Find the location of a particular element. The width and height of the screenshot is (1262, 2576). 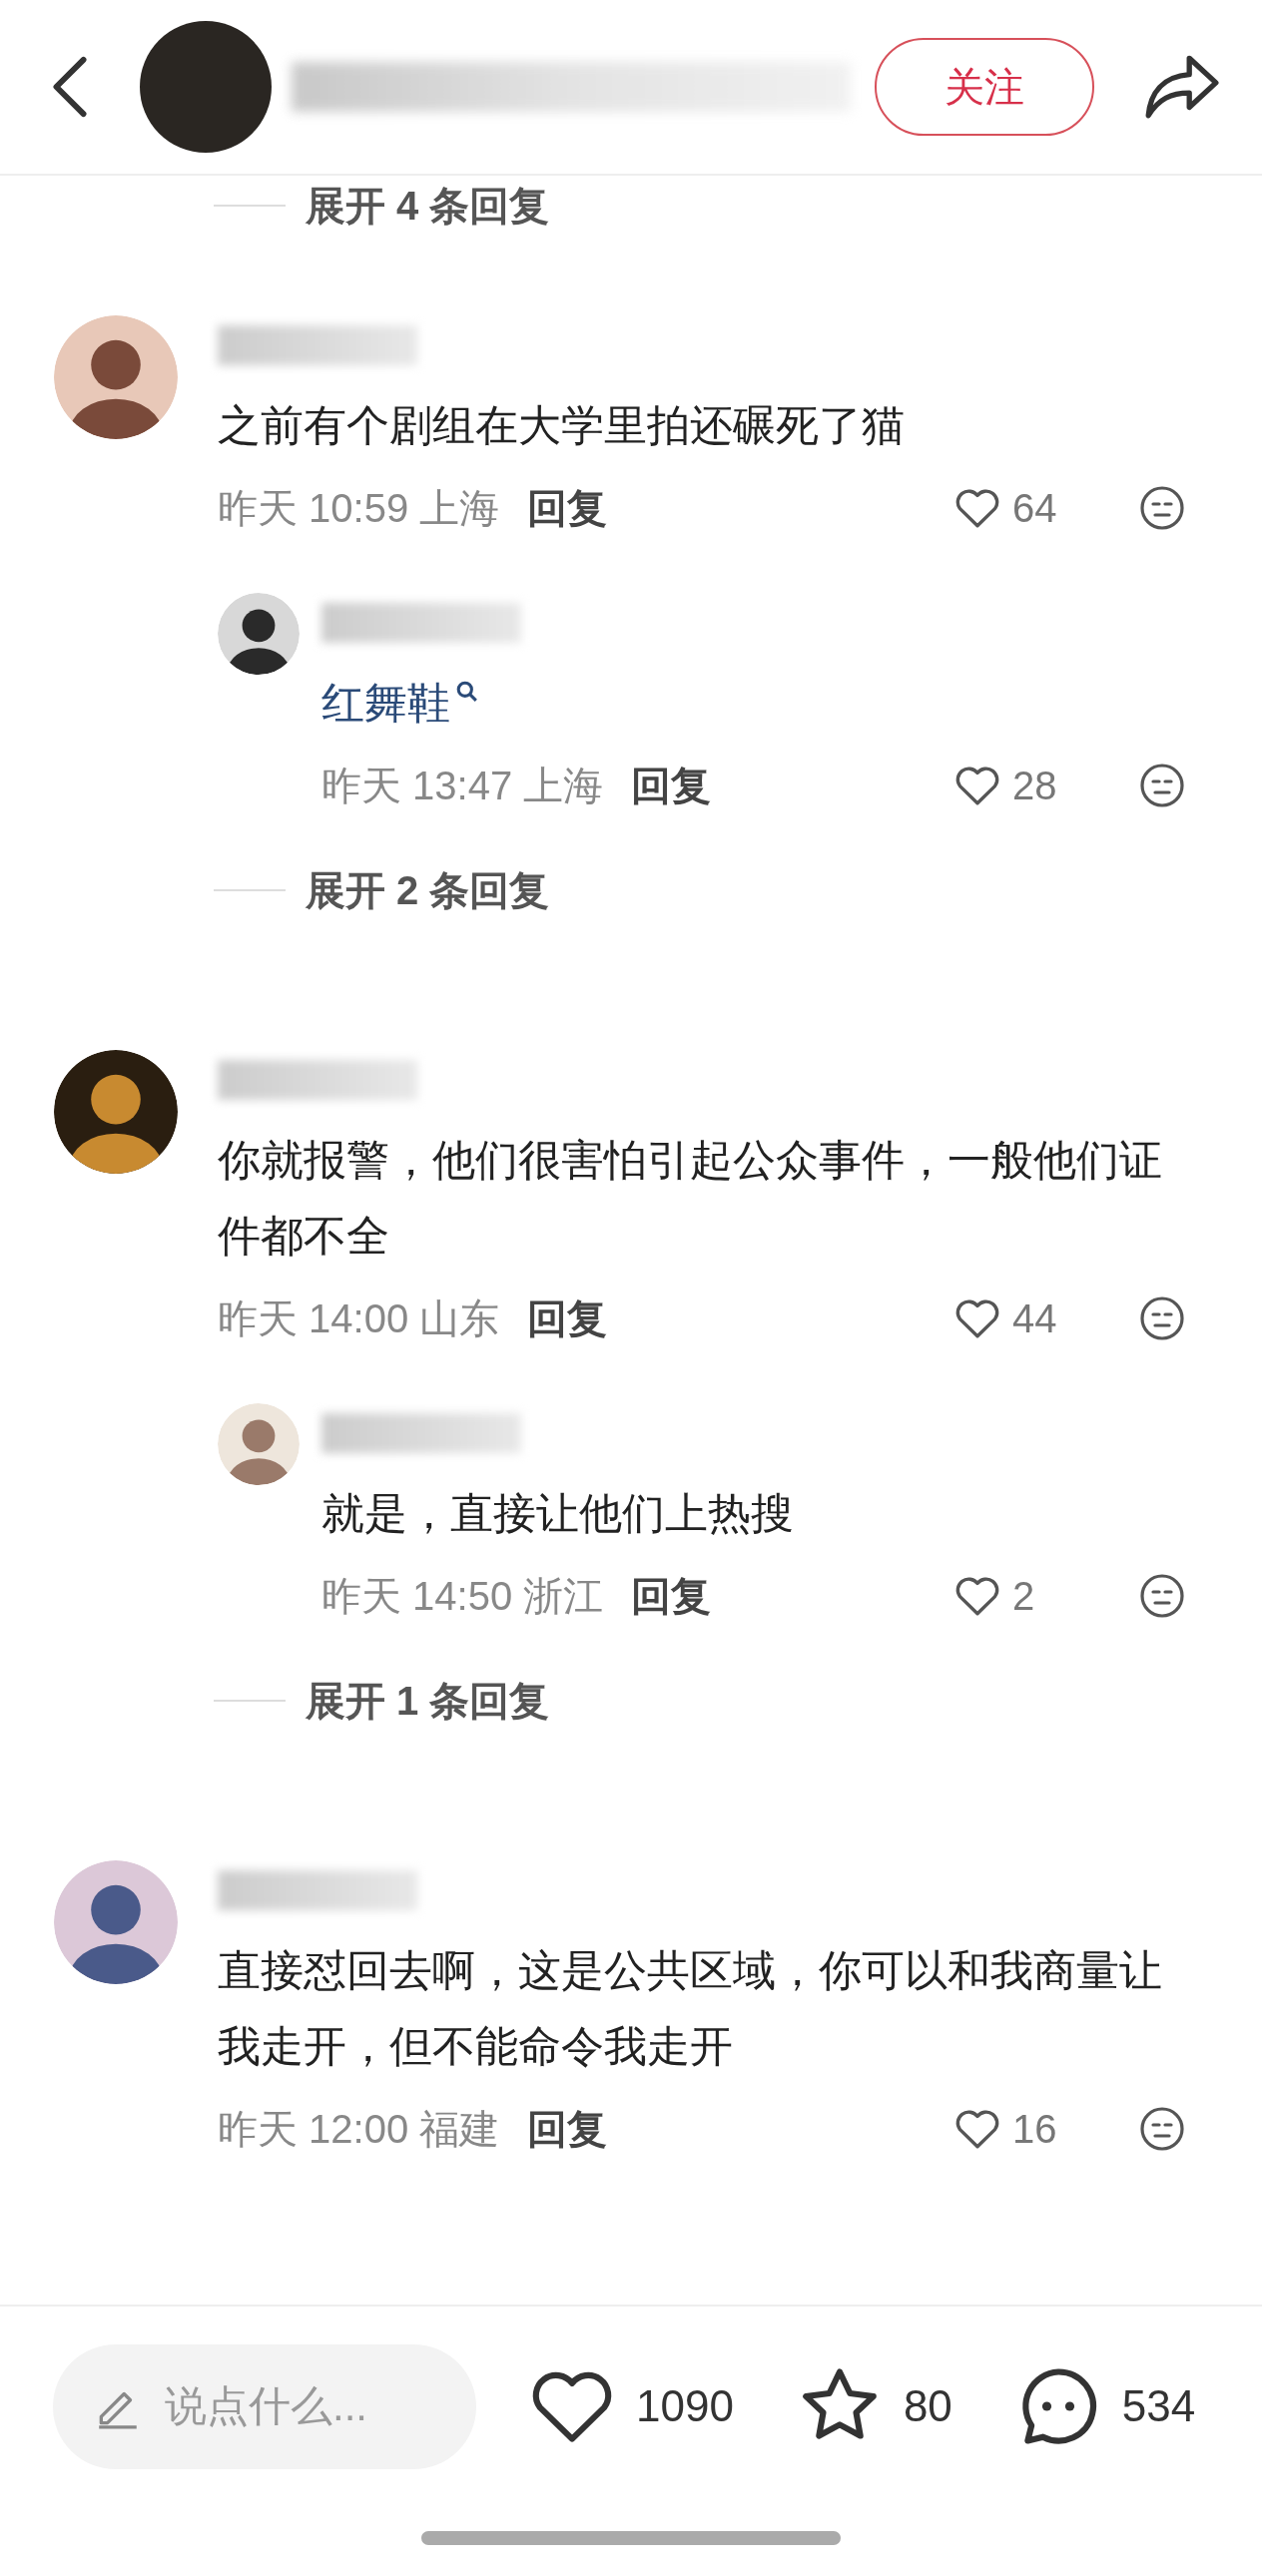

like-count: 64 is located at coordinates (1035, 508).